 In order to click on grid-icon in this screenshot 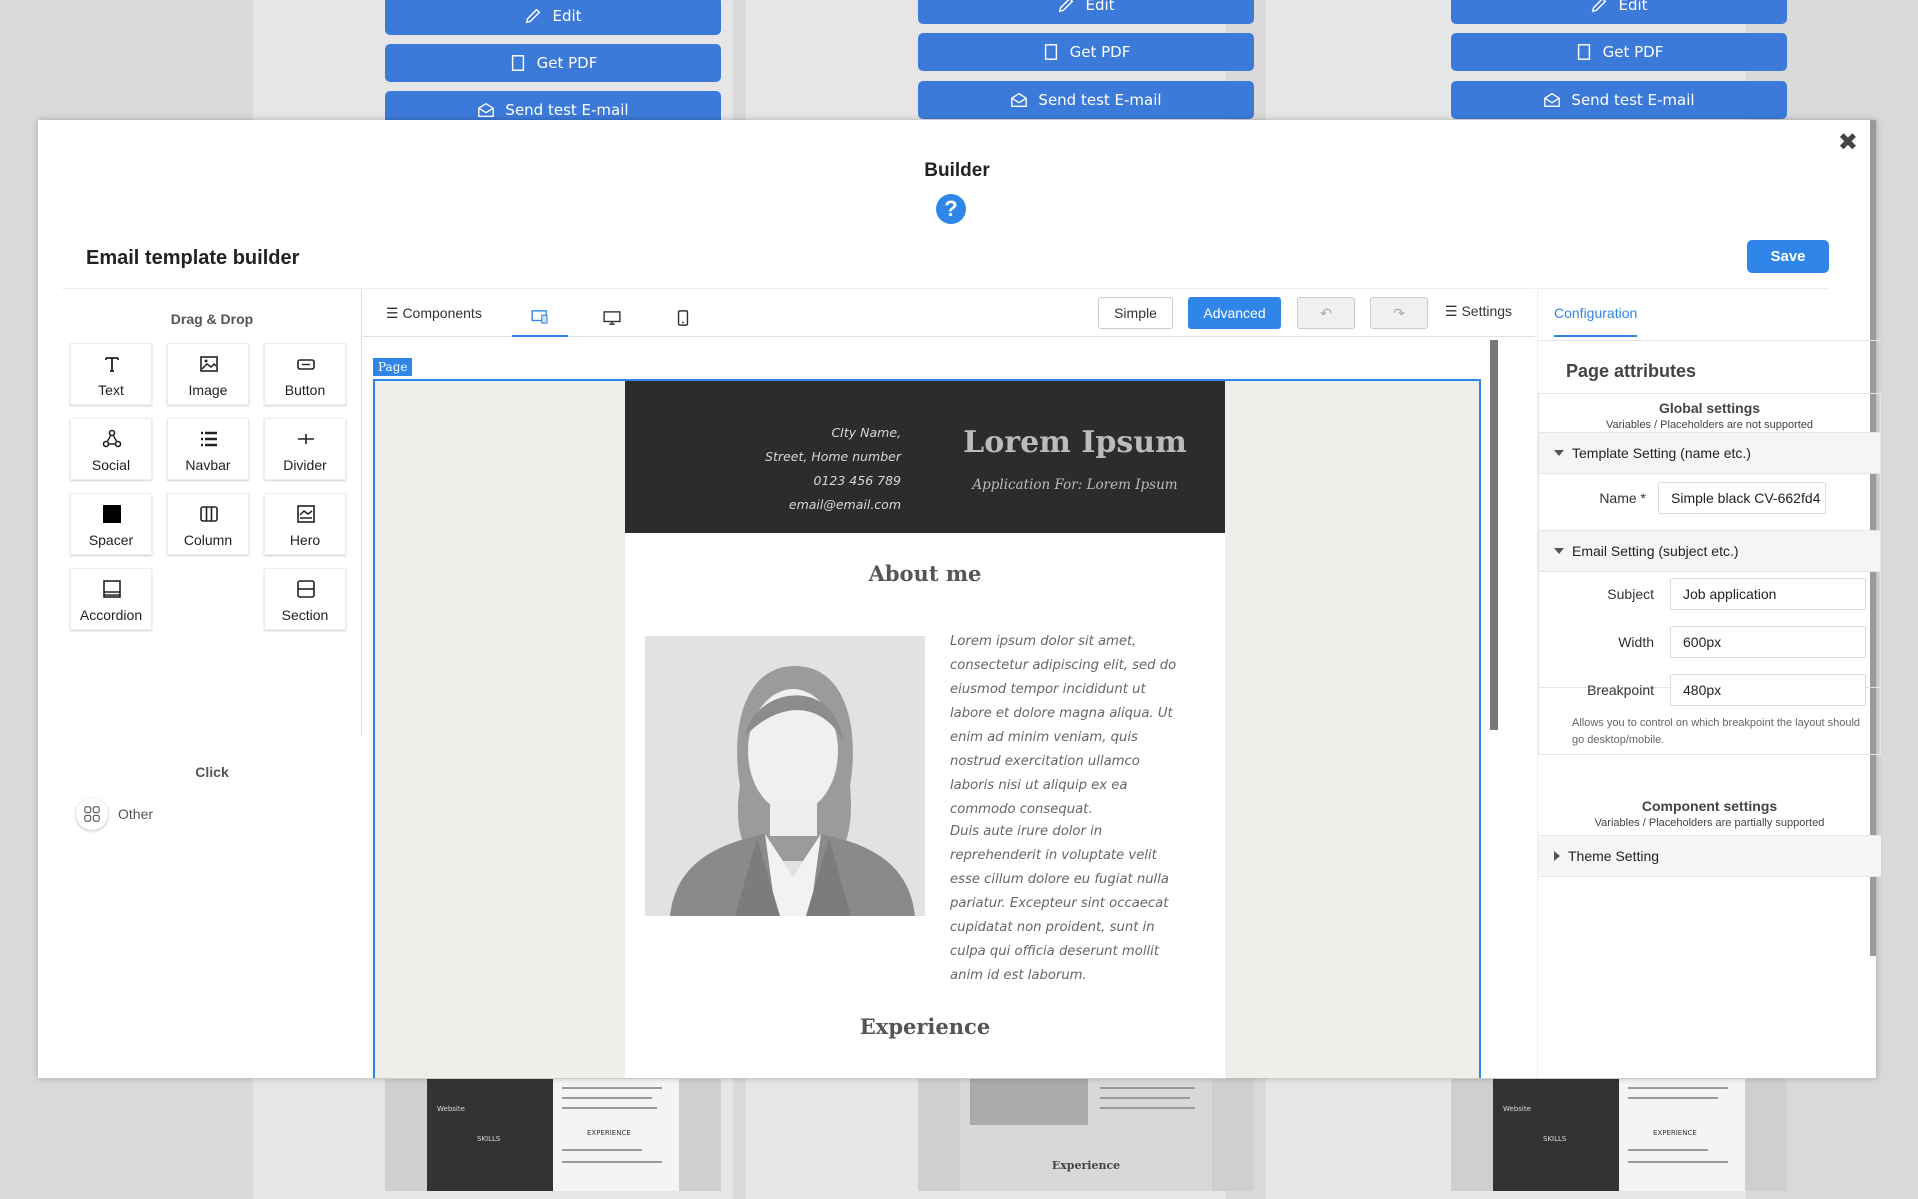, I will do `click(92, 814)`.